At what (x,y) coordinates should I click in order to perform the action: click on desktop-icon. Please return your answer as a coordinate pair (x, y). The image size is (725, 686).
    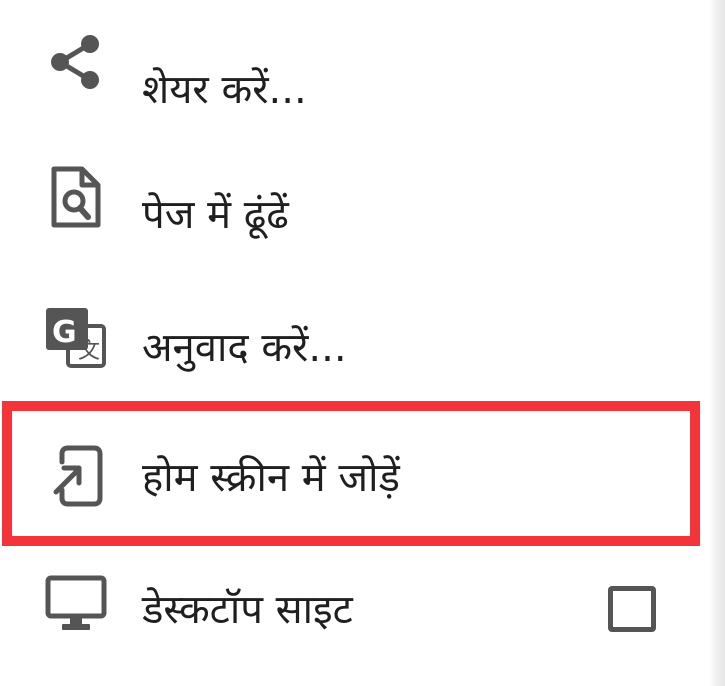
    Looking at the image, I should click on (76, 604).